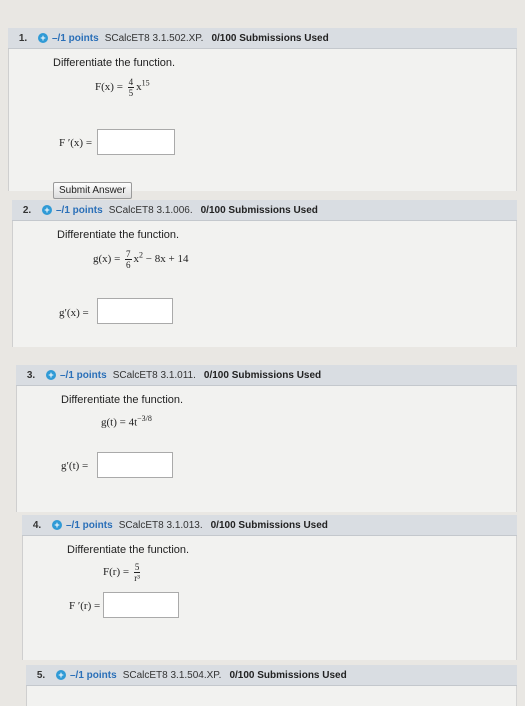  Describe the element at coordinates (160, 525) in the screenshot. I see `question-source: SCalcET8 3.1.013.` at that location.